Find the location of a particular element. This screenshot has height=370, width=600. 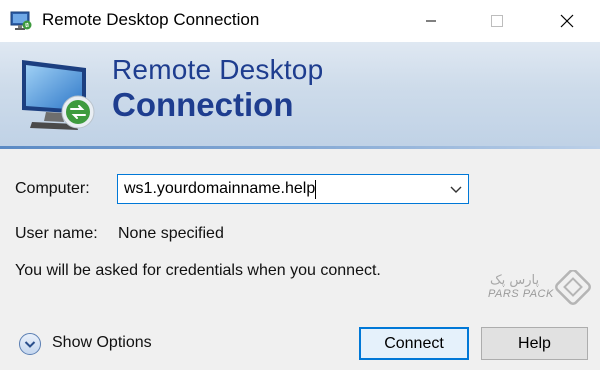

expand-circle-icon is located at coordinates (30, 344).